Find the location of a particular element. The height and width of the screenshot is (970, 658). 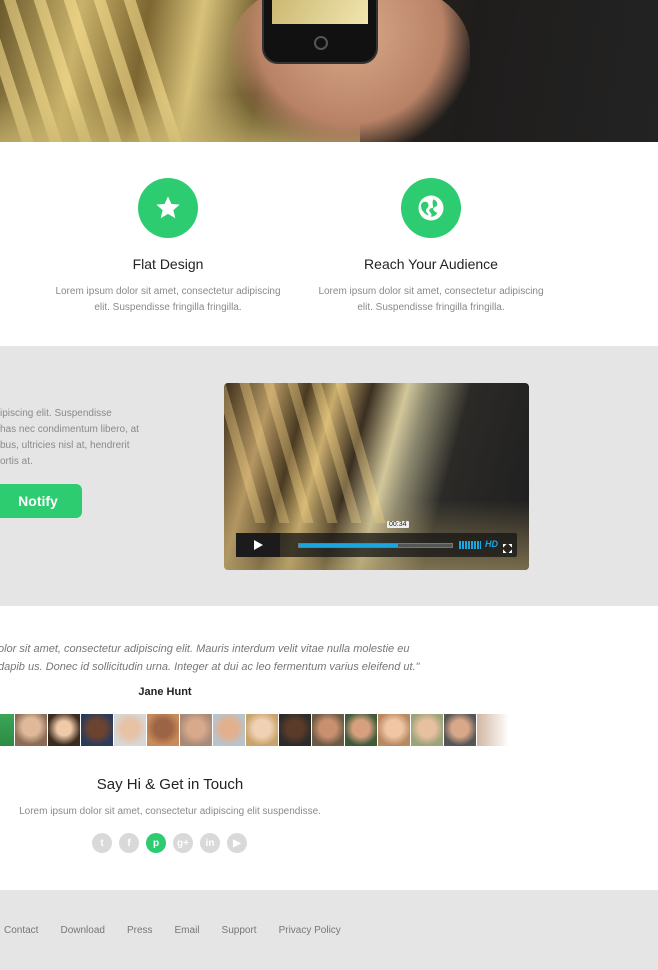

footer-link-privacy: Privacy Policy is located at coordinates (310, 930).